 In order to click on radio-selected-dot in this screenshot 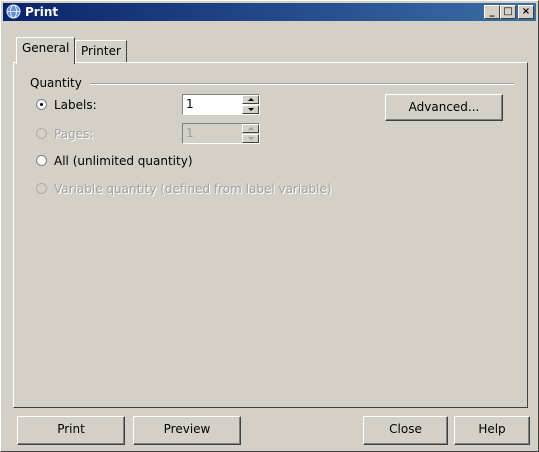, I will do `click(41, 104)`.